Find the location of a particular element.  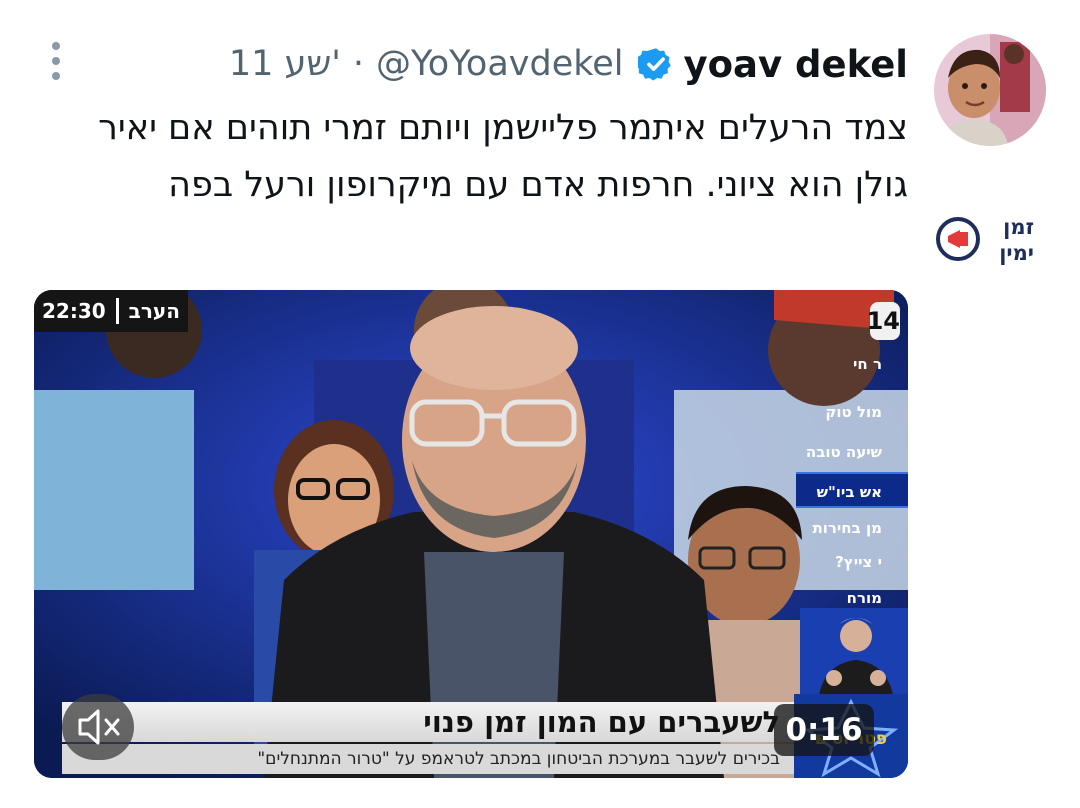

tweet-time: 11 שע' is located at coordinates (285, 64).